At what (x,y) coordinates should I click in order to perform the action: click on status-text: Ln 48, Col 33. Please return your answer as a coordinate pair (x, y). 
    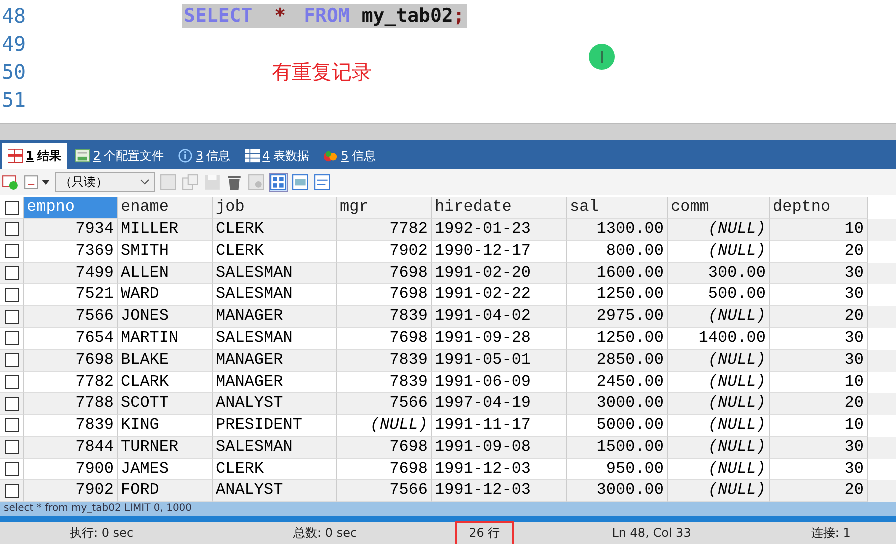
    Looking at the image, I should click on (652, 533).